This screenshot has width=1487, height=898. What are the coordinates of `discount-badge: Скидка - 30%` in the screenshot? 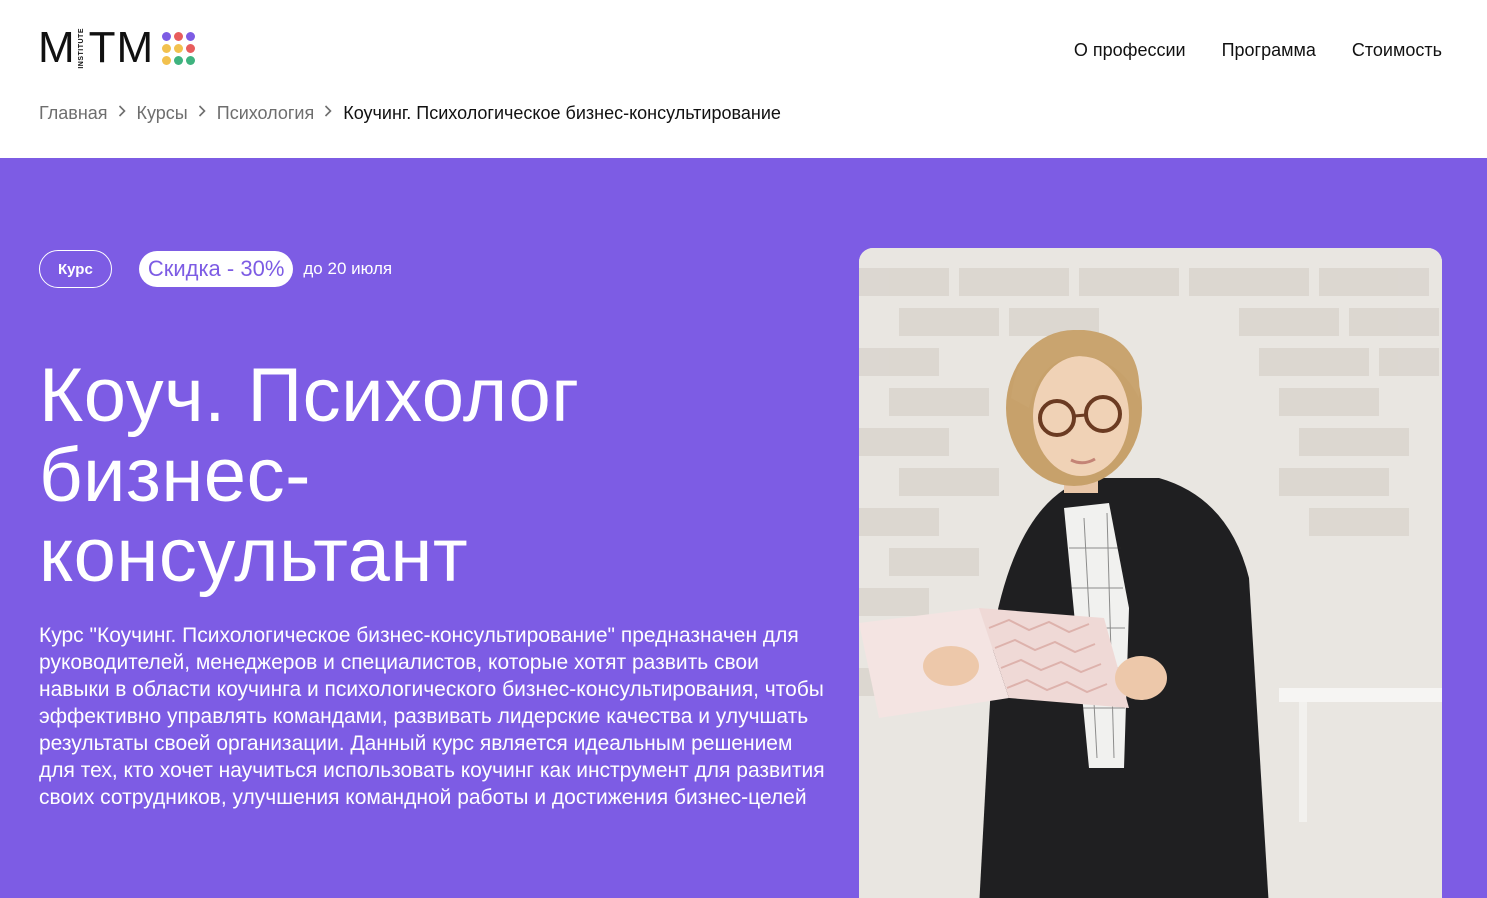 It's located at (216, 269).